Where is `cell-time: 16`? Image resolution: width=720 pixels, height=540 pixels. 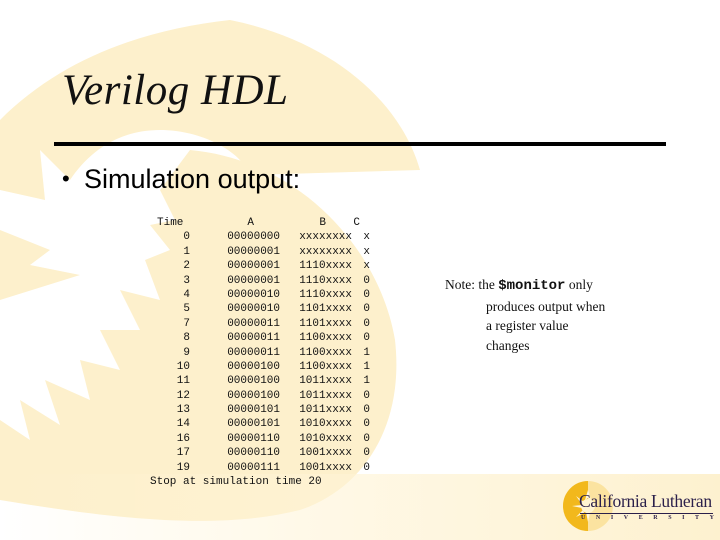
cell-time: 16 is located at coordinates (183, 438).